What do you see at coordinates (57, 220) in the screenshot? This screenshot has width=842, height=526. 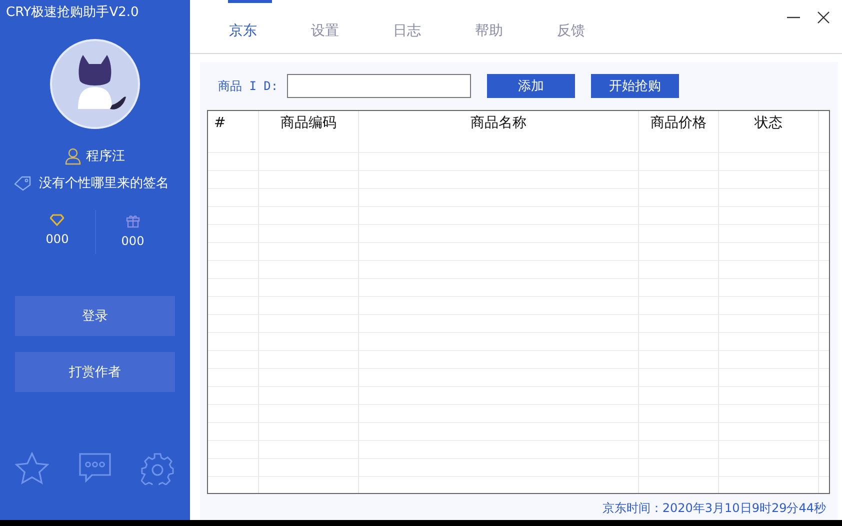 I see `diamond-icon` at bounding box center [57, 220].